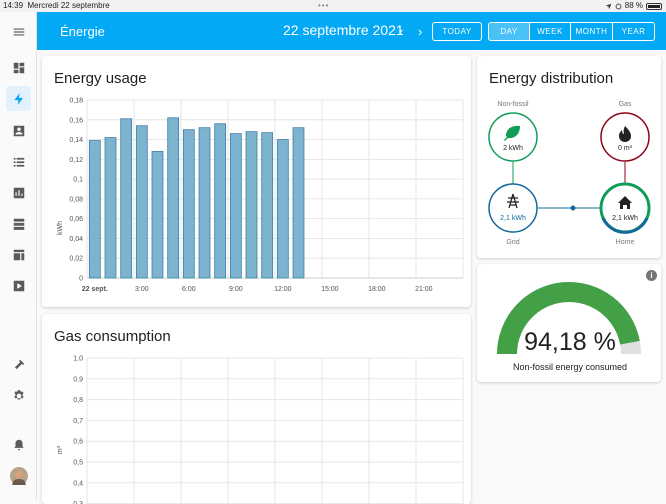 The width and height of the screenshot is (666, 504). Describe the element at coordinates (81, 279) in the screenshot. I see `y-tick-label: 0` at that location.